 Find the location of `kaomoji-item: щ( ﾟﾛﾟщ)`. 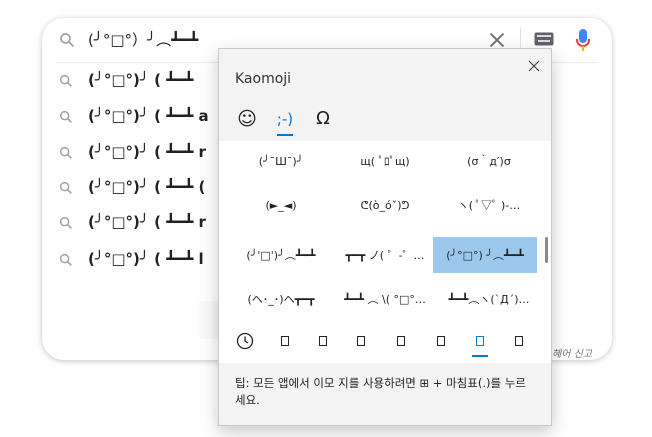

kaomoji-item: щ( ﾟﾛﾟщ) is located at coordinates (385, 161).